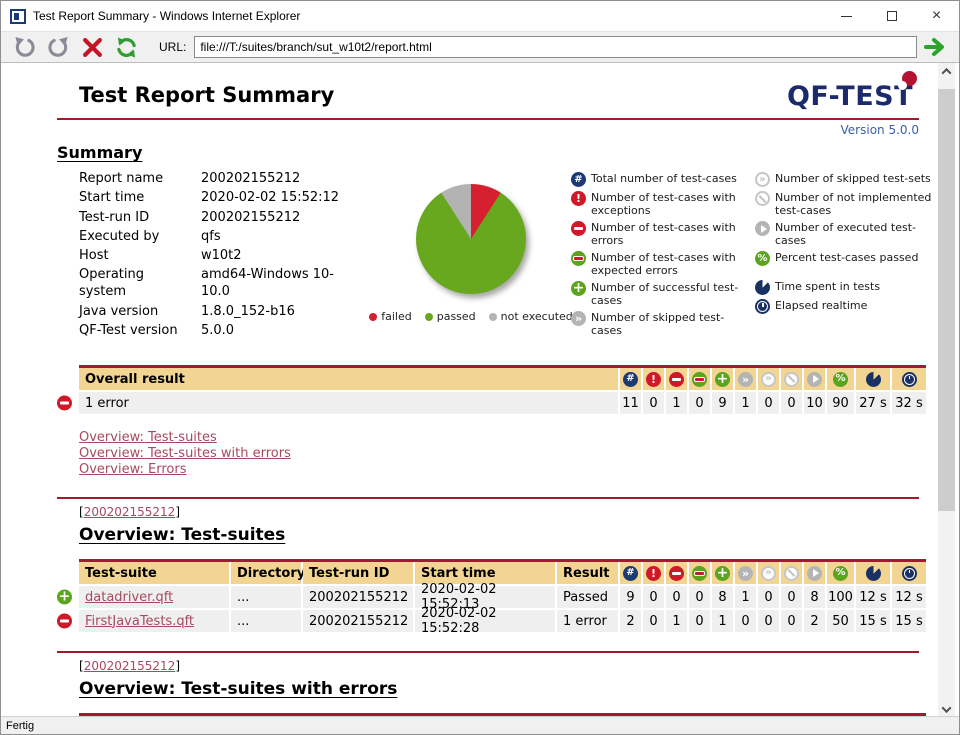 This screenshot has height=735, width=960. What do you see at coordinates (879, 130) in the screenshot?
I see `version-text: Version 5.0.0` at bounding box center [879, 130].